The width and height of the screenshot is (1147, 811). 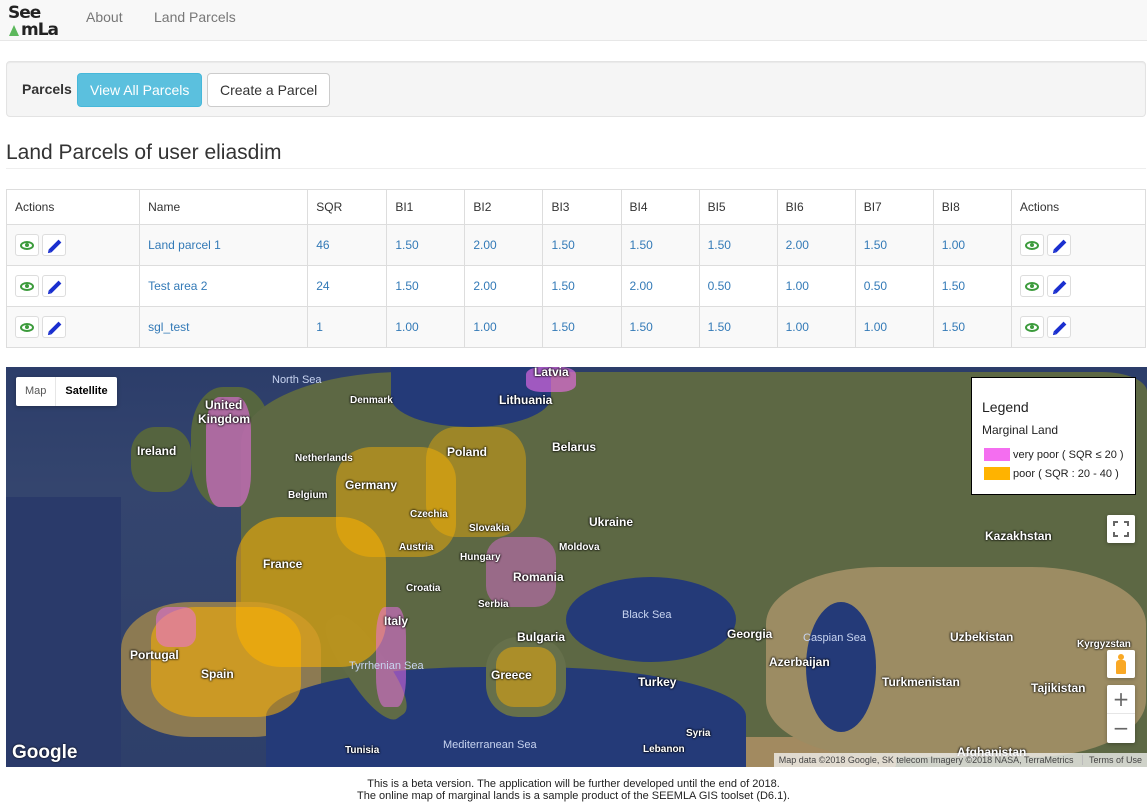 What do you see at coordinates (894, 327) in the screenshot?
I see `row-bi7: 1.00` at bounding box center [894, 327].